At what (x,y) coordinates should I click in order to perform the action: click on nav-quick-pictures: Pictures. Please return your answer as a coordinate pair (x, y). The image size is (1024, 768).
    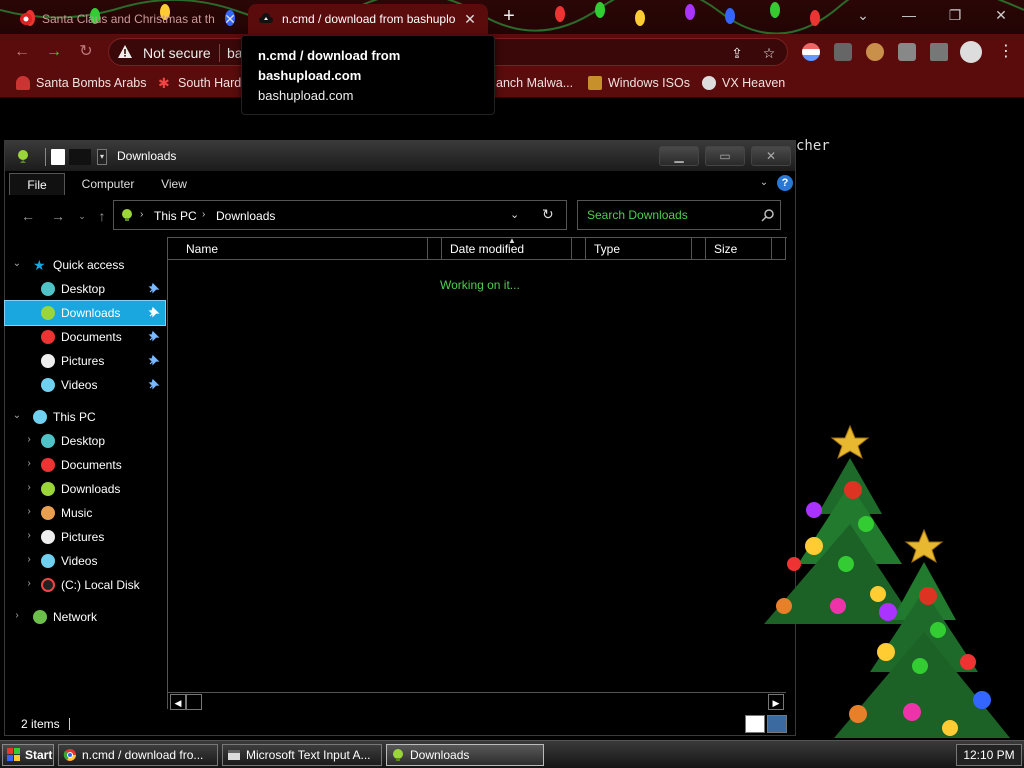
    Looking at the image, I should click on (85, 361).